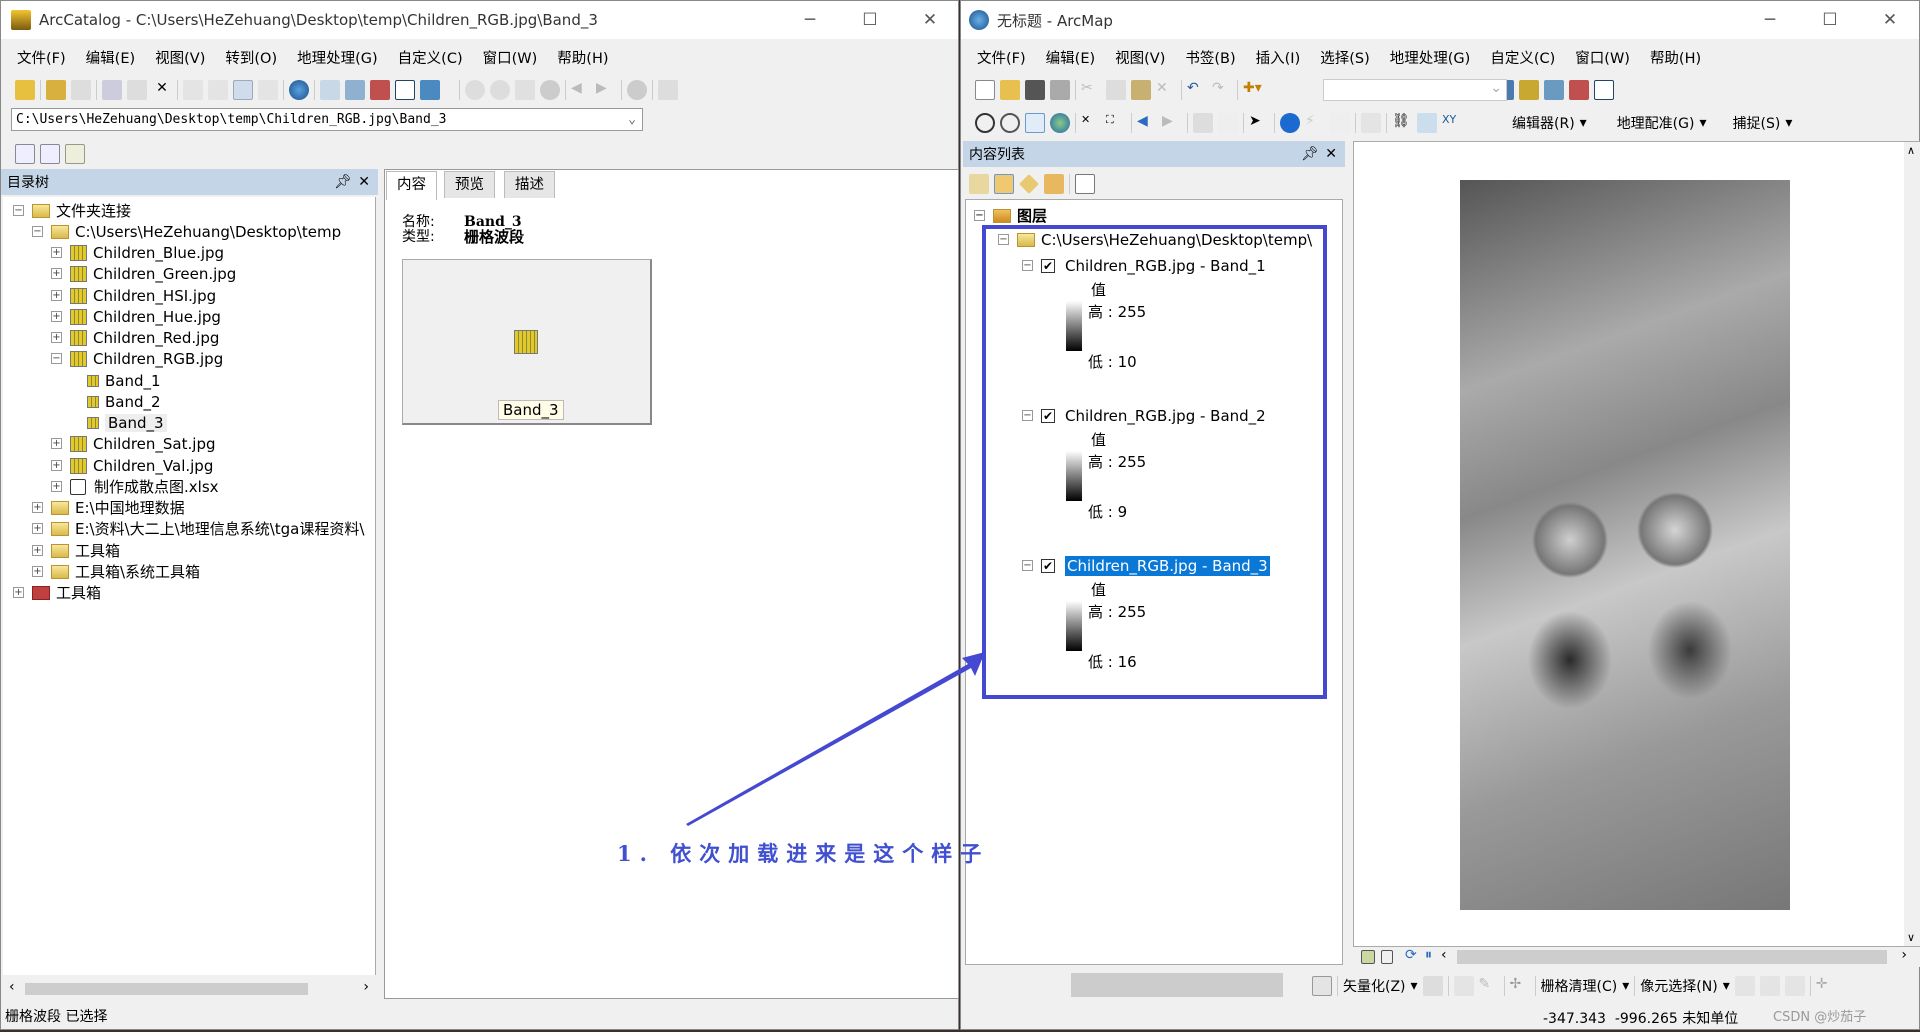  I want to click on arrow-shape, so click(835, 739).